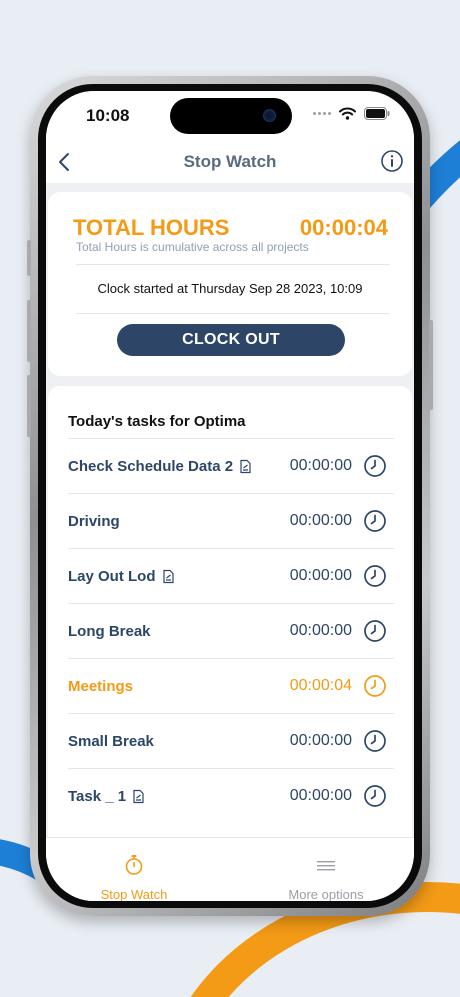  I want to click on task-row: Meetings 00:00:04, so click(231, 686).